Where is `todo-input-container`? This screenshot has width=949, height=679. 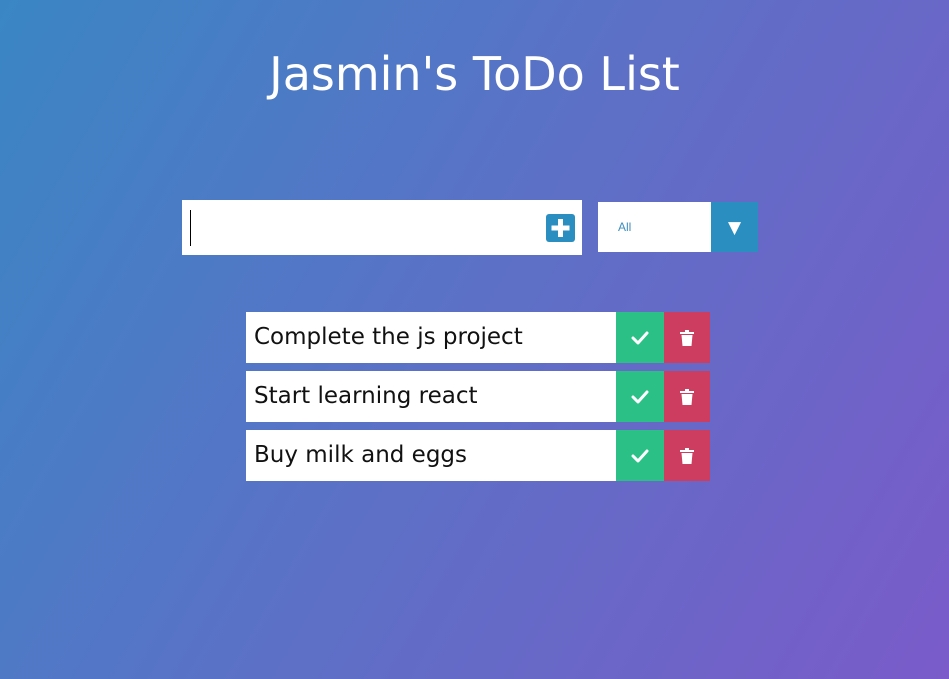 todo-input-container is located at coordinates (382, 227).